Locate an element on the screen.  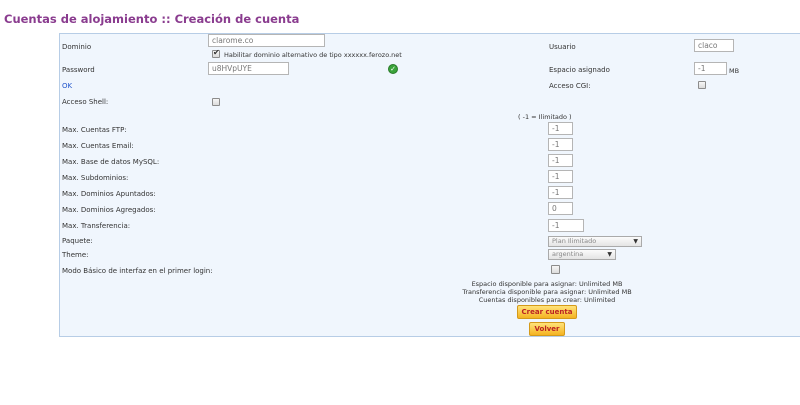
check-circle-icon: ✓ is located at coordinates (393, 69).